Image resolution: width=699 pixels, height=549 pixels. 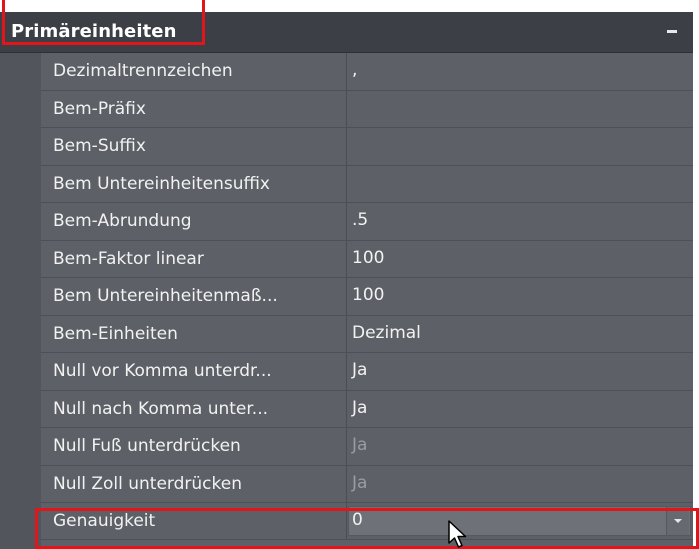 I want to click on property-row-bem-einheiten: Bem-Einheiten Dezimal, so click(x=367, y=334).